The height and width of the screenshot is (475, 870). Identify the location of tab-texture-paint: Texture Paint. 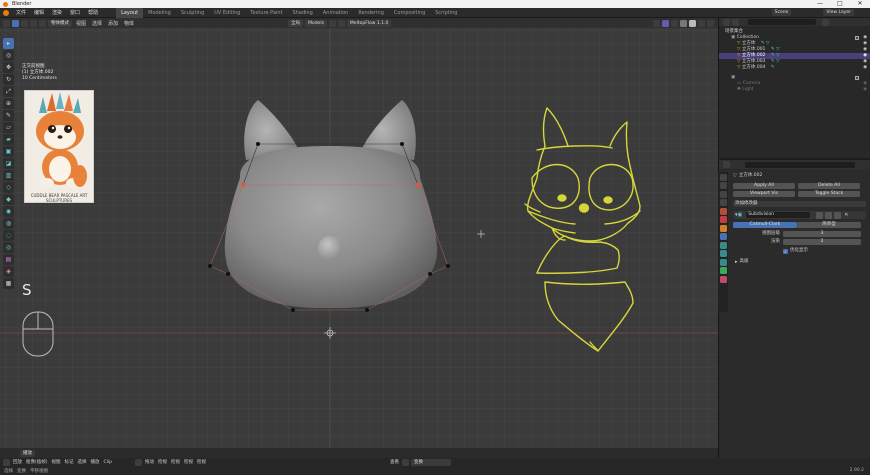
(266, 13).